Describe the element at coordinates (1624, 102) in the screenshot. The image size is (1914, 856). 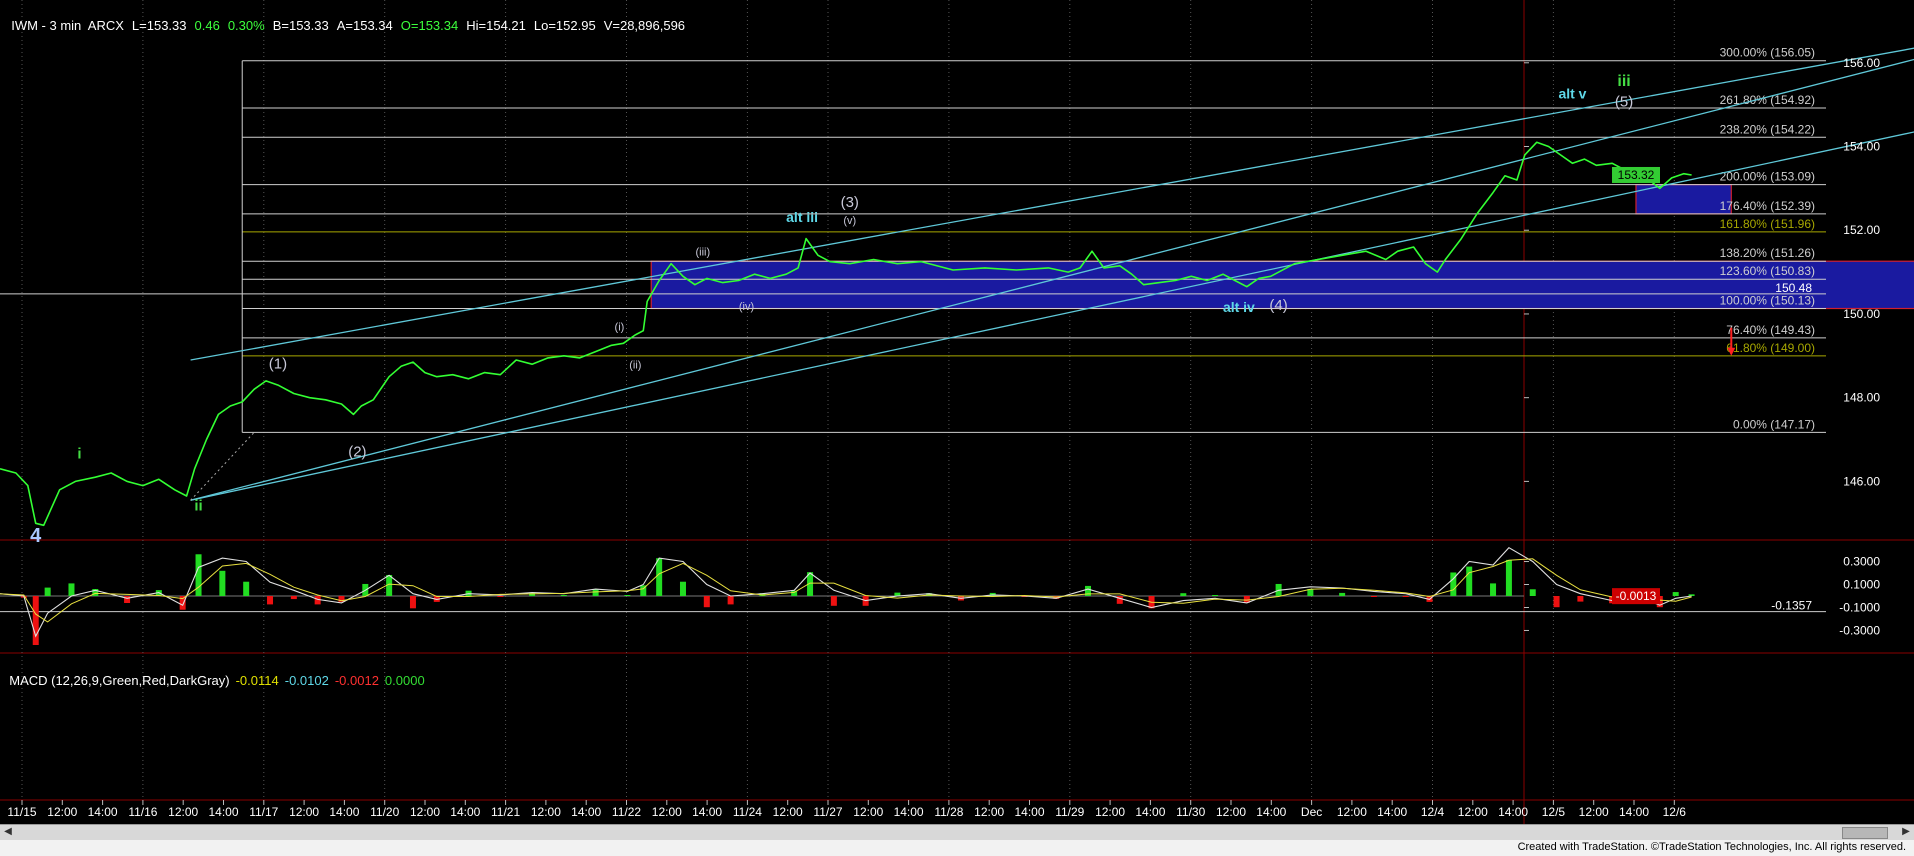
I see `wave-label: (5)` at that location.